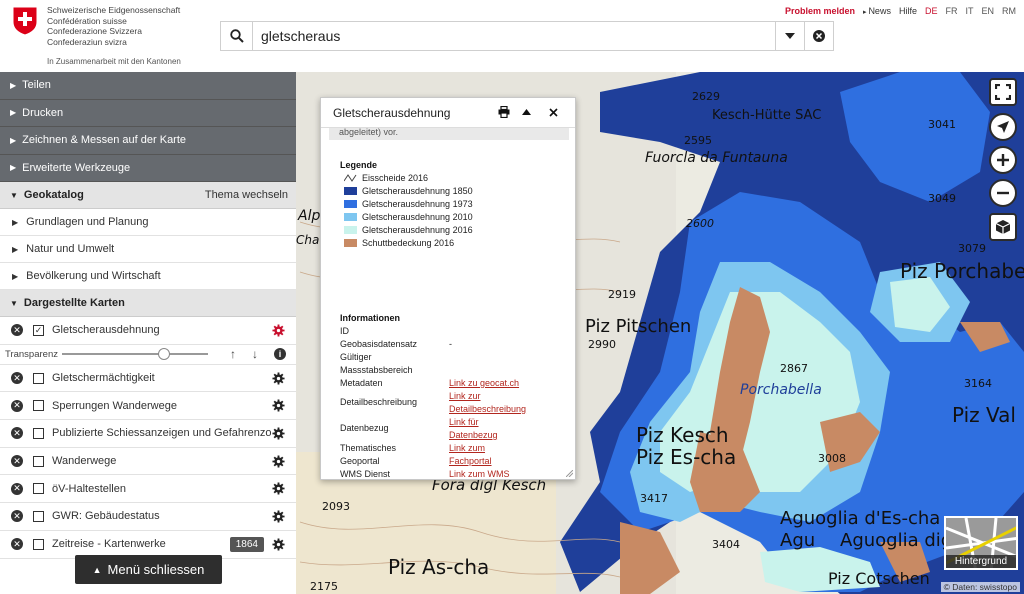  I want to click on layer-row: ✕ Sperrungen Wanderwege, so click(148, 406).